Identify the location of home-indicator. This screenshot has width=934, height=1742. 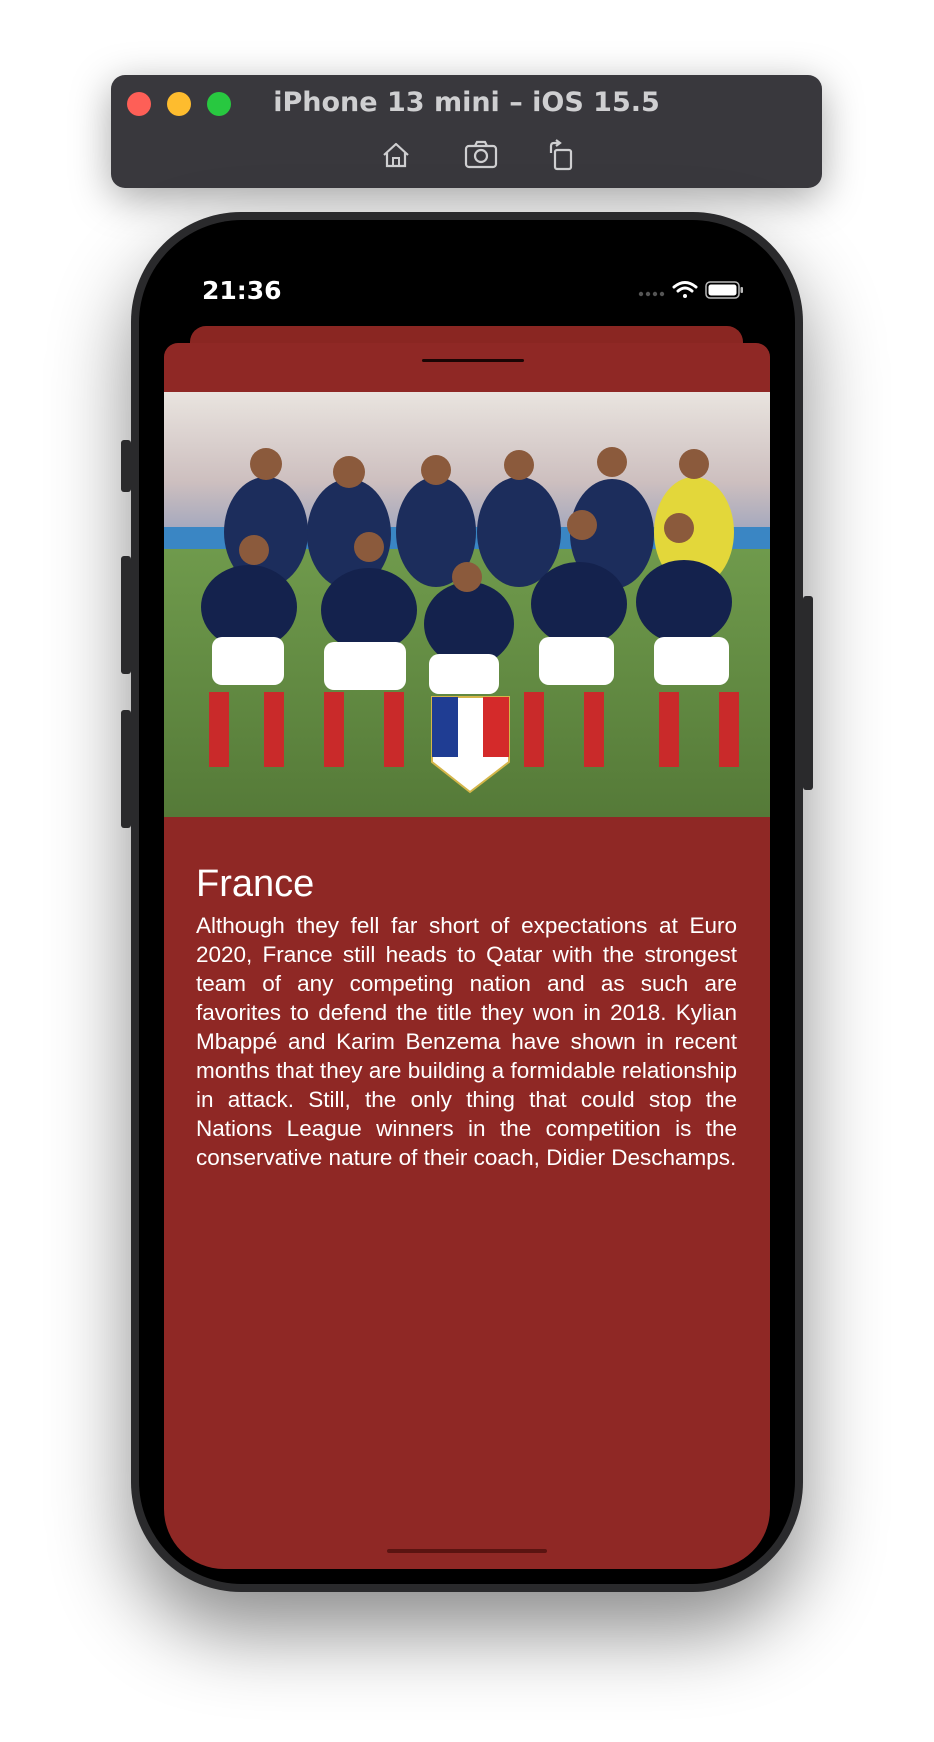
(467, 1551).